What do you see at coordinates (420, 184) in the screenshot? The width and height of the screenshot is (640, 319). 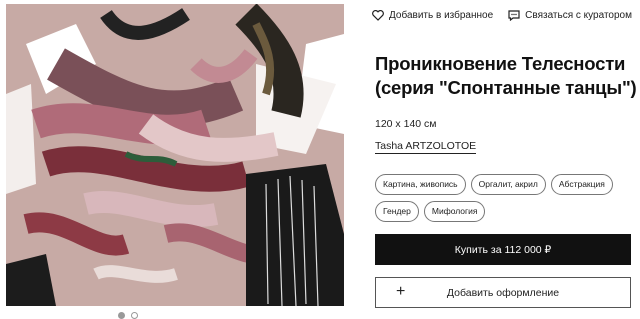 I see `tag-chip: Картина, живопись` at bounding box center [420, 184].